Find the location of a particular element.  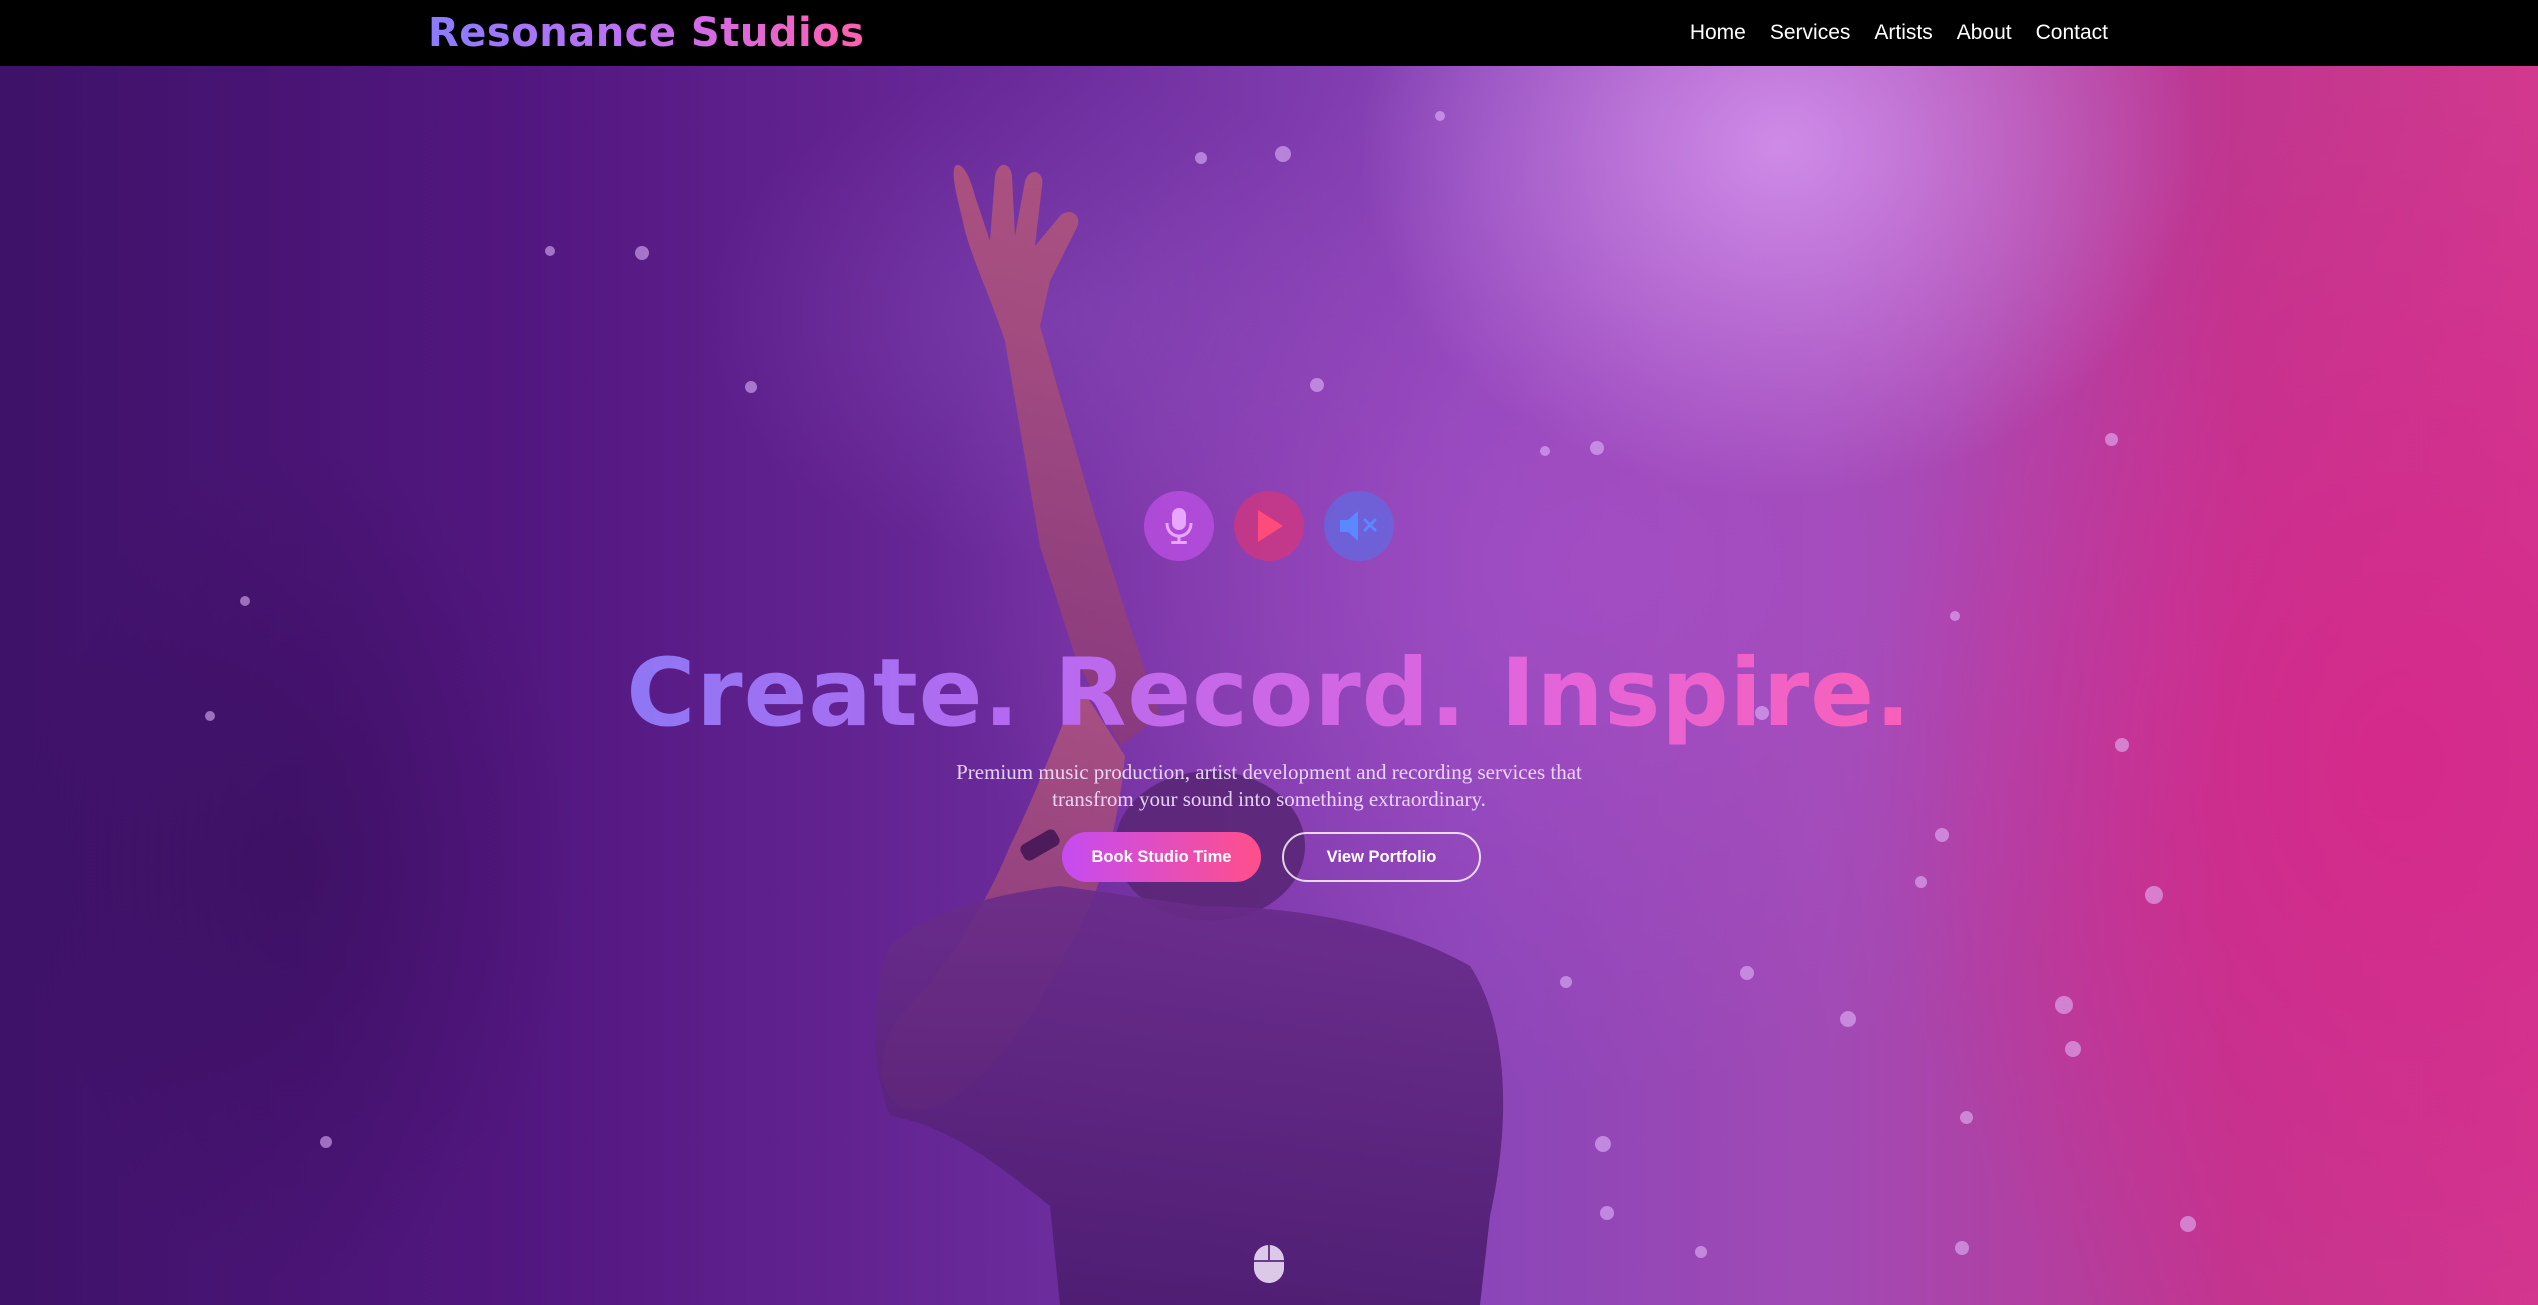

play-icon is located at coordinates (1269, 526).